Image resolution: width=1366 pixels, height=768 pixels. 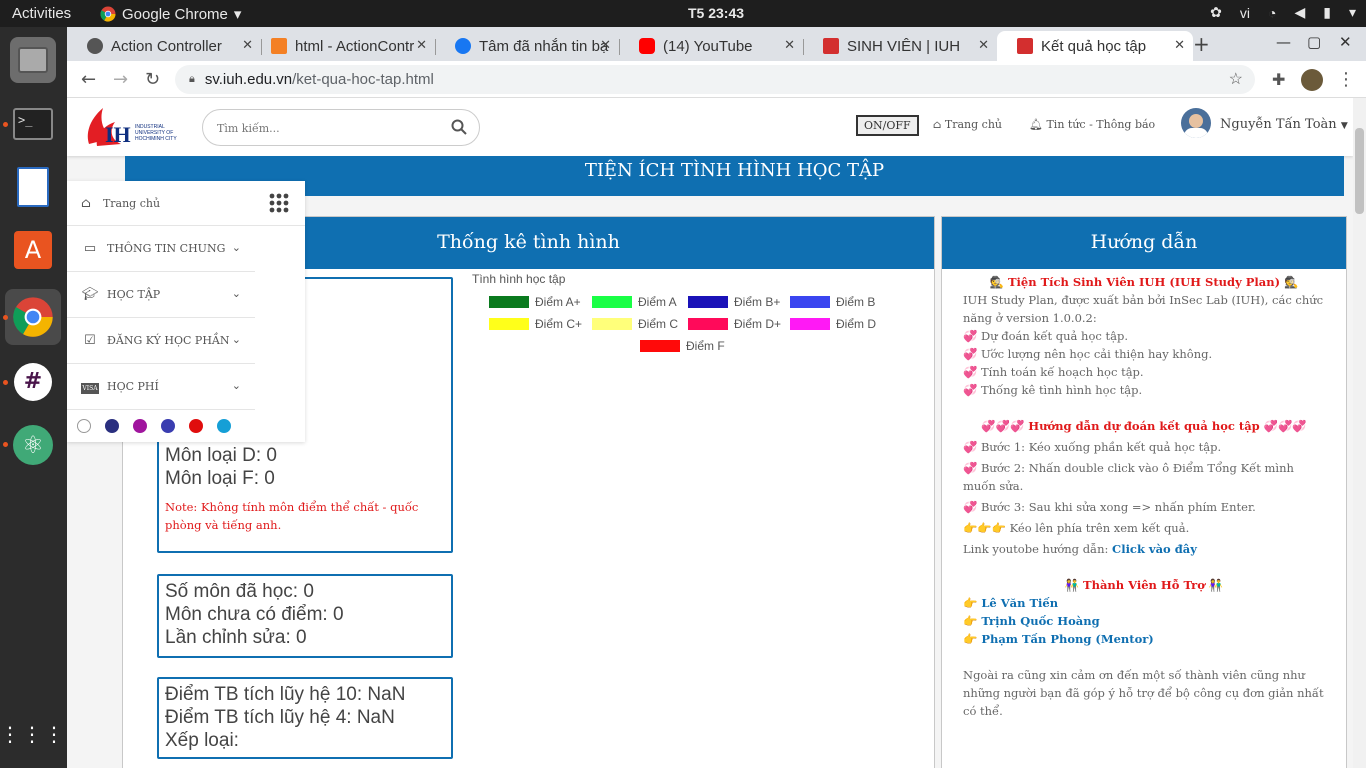 What do you see at coordinates (121, 79) in the screenshot?
I see `forward-button: →` at bounding box center [121, 79].